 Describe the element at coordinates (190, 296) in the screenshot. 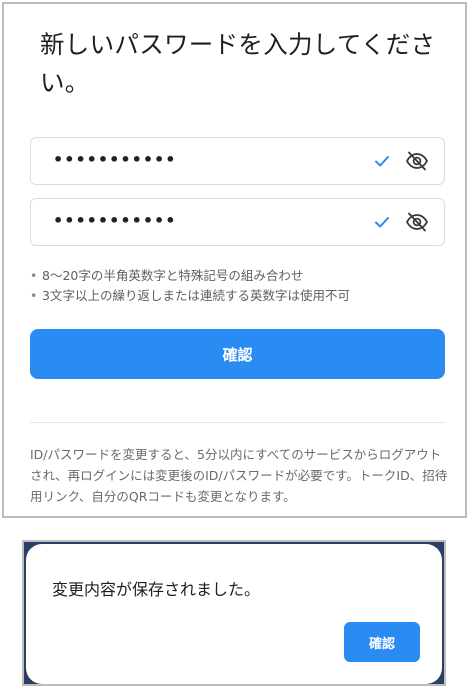

I see `rule-item: 3文字以上の繰り返しまたは連続する英数字は使用不可` at that location.